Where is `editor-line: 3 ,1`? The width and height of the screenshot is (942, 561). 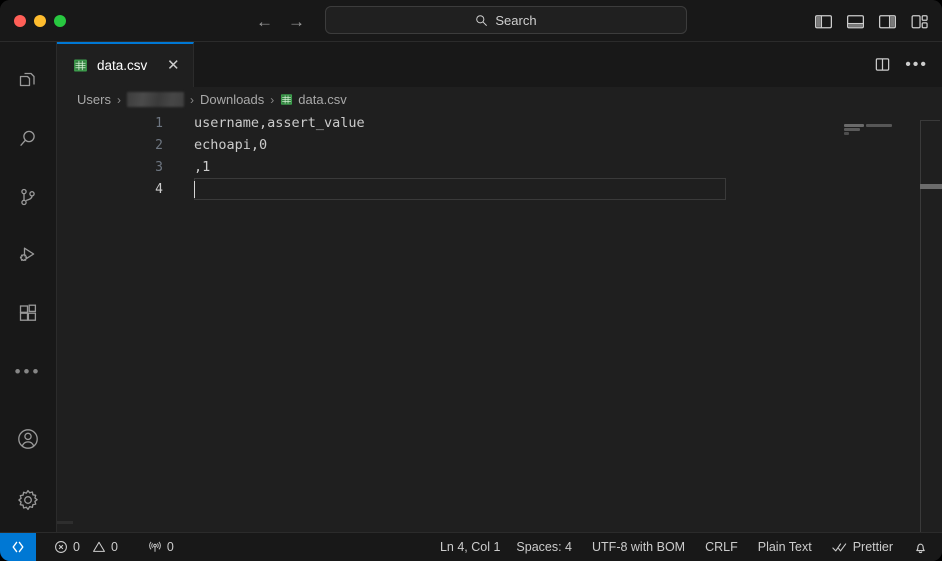 editor-line: 3 ,1 is located at coordinates (444, 167).